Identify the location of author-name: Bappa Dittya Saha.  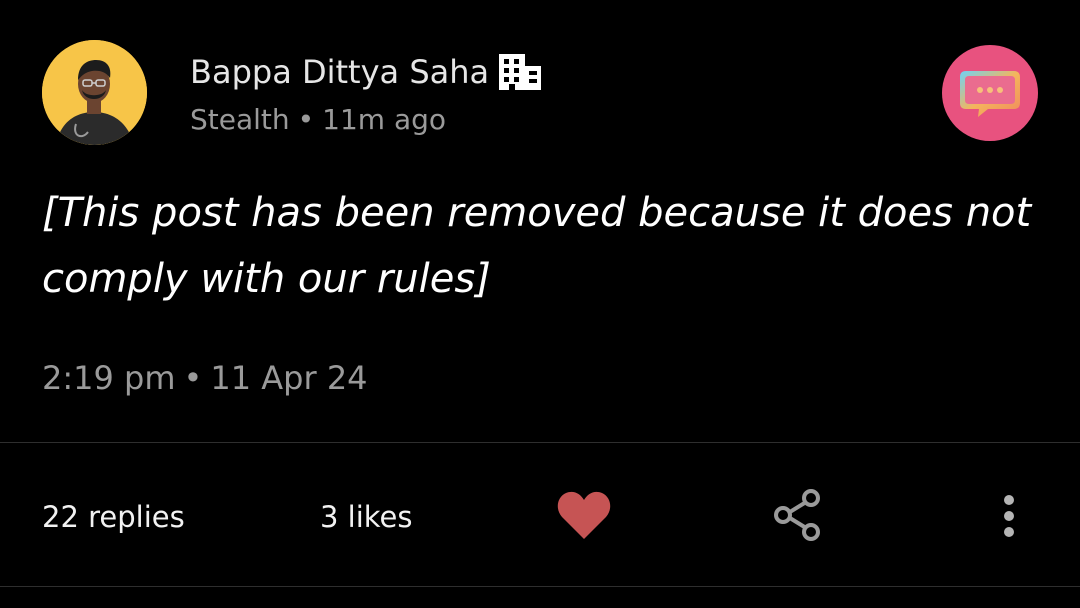
(339, 72).